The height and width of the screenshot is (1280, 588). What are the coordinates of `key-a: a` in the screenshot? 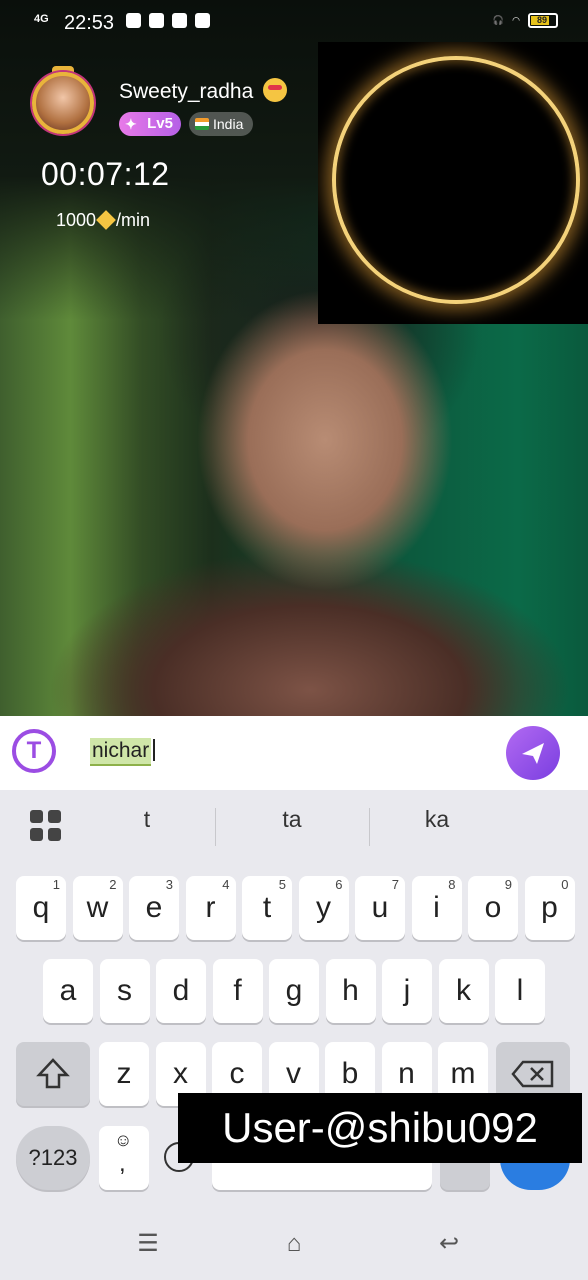 It's located at (68, 991).